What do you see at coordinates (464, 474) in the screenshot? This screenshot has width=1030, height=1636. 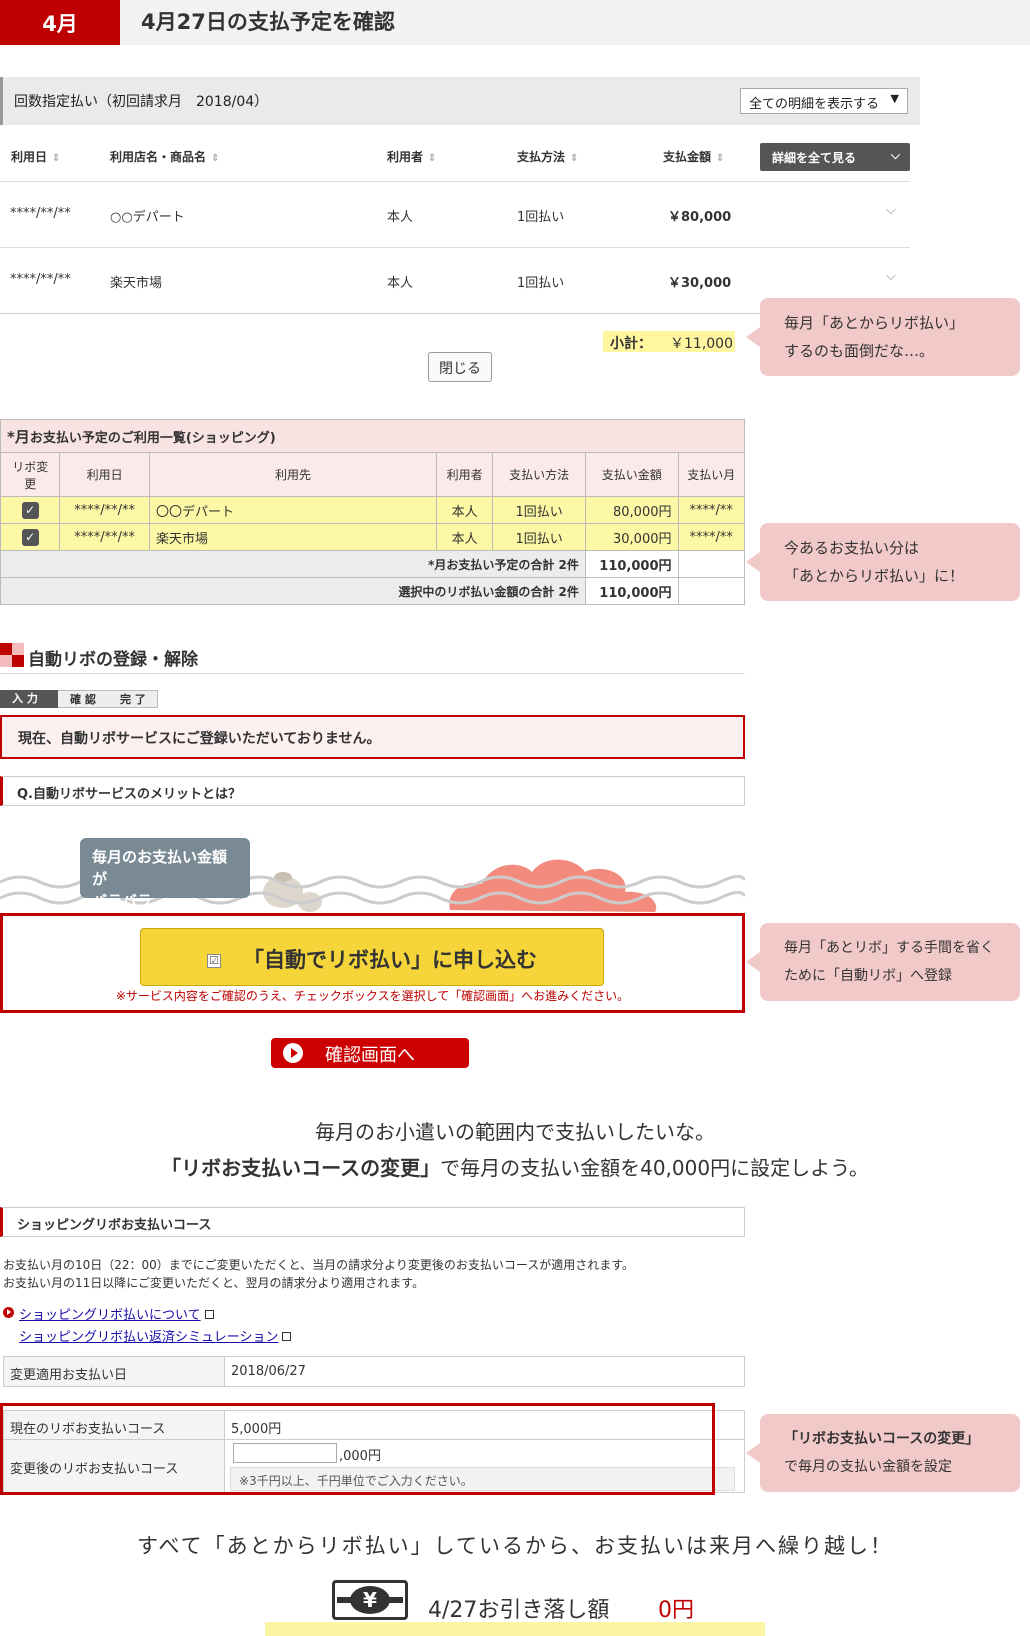 I see `th-user: 利用者` at bounding box center [464, 474].